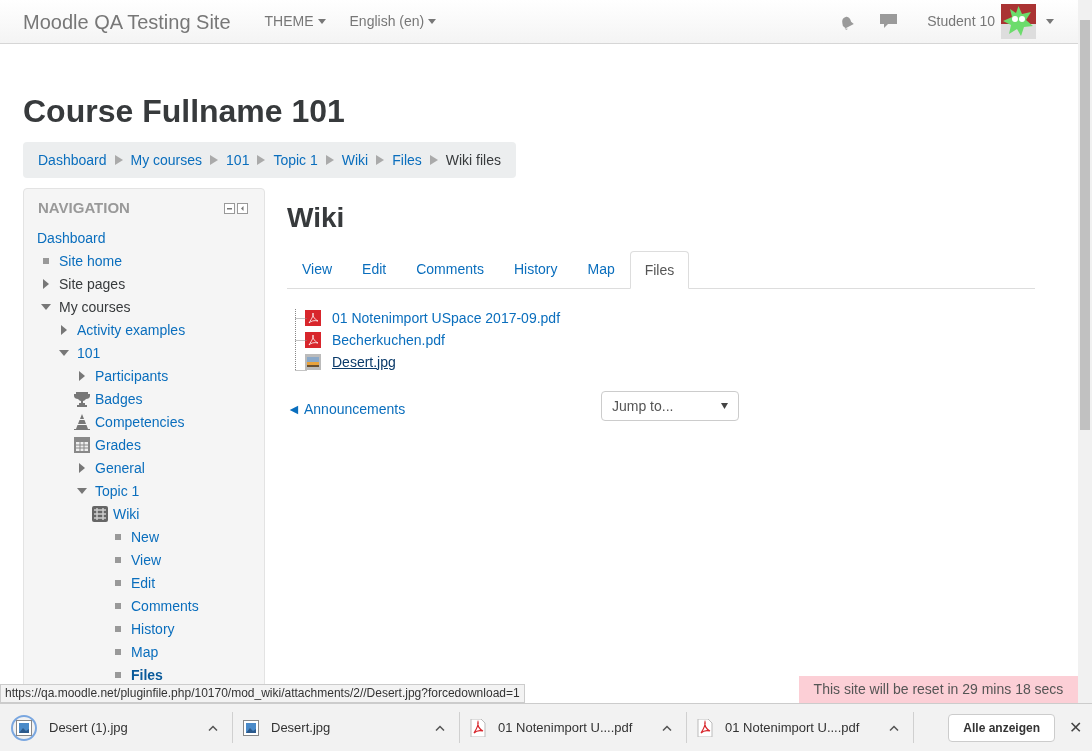  I want to click on file-link: Becherkuchen.pdf, so click(388, 340).